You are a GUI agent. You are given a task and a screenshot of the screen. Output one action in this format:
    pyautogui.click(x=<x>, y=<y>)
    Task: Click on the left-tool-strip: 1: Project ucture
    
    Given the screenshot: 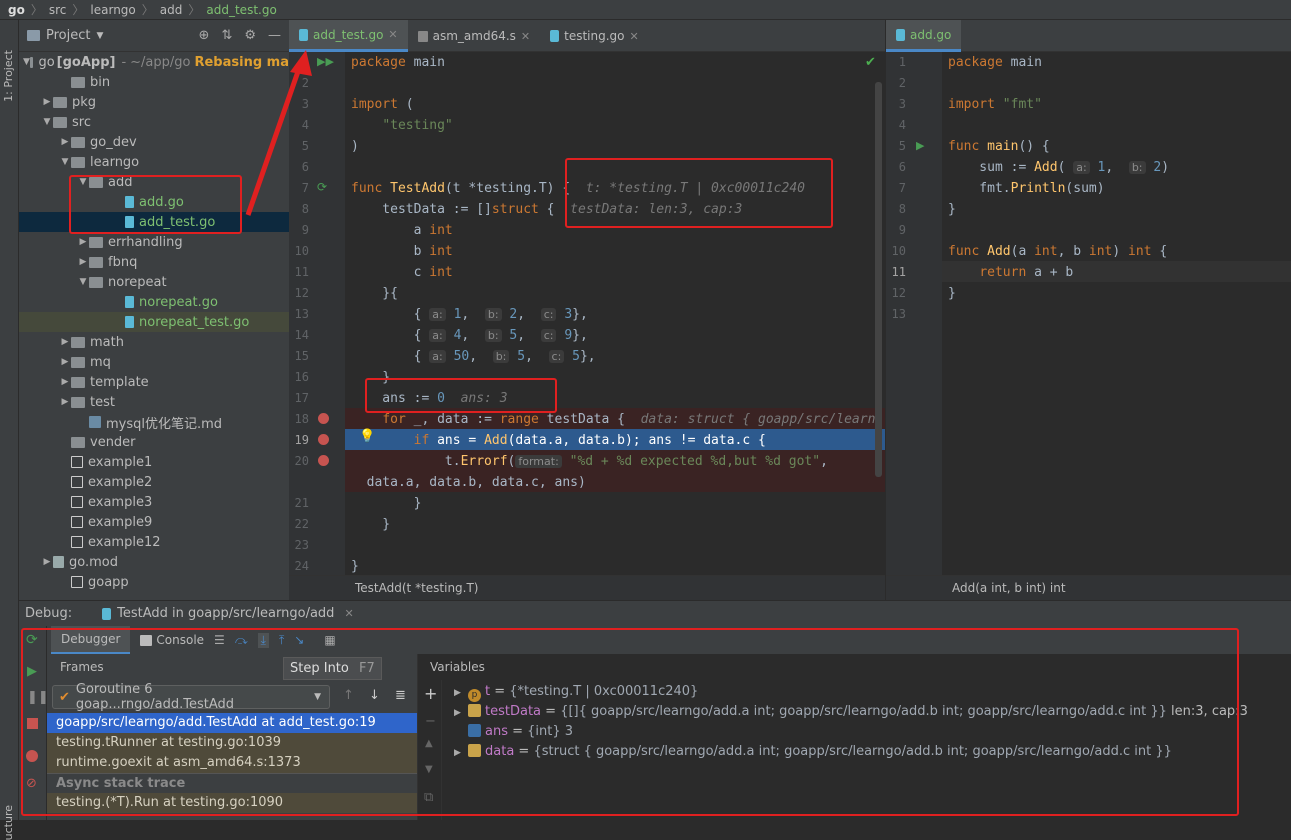 What is the action you would take?
    pyautogui.click(x=9, y=430)
    